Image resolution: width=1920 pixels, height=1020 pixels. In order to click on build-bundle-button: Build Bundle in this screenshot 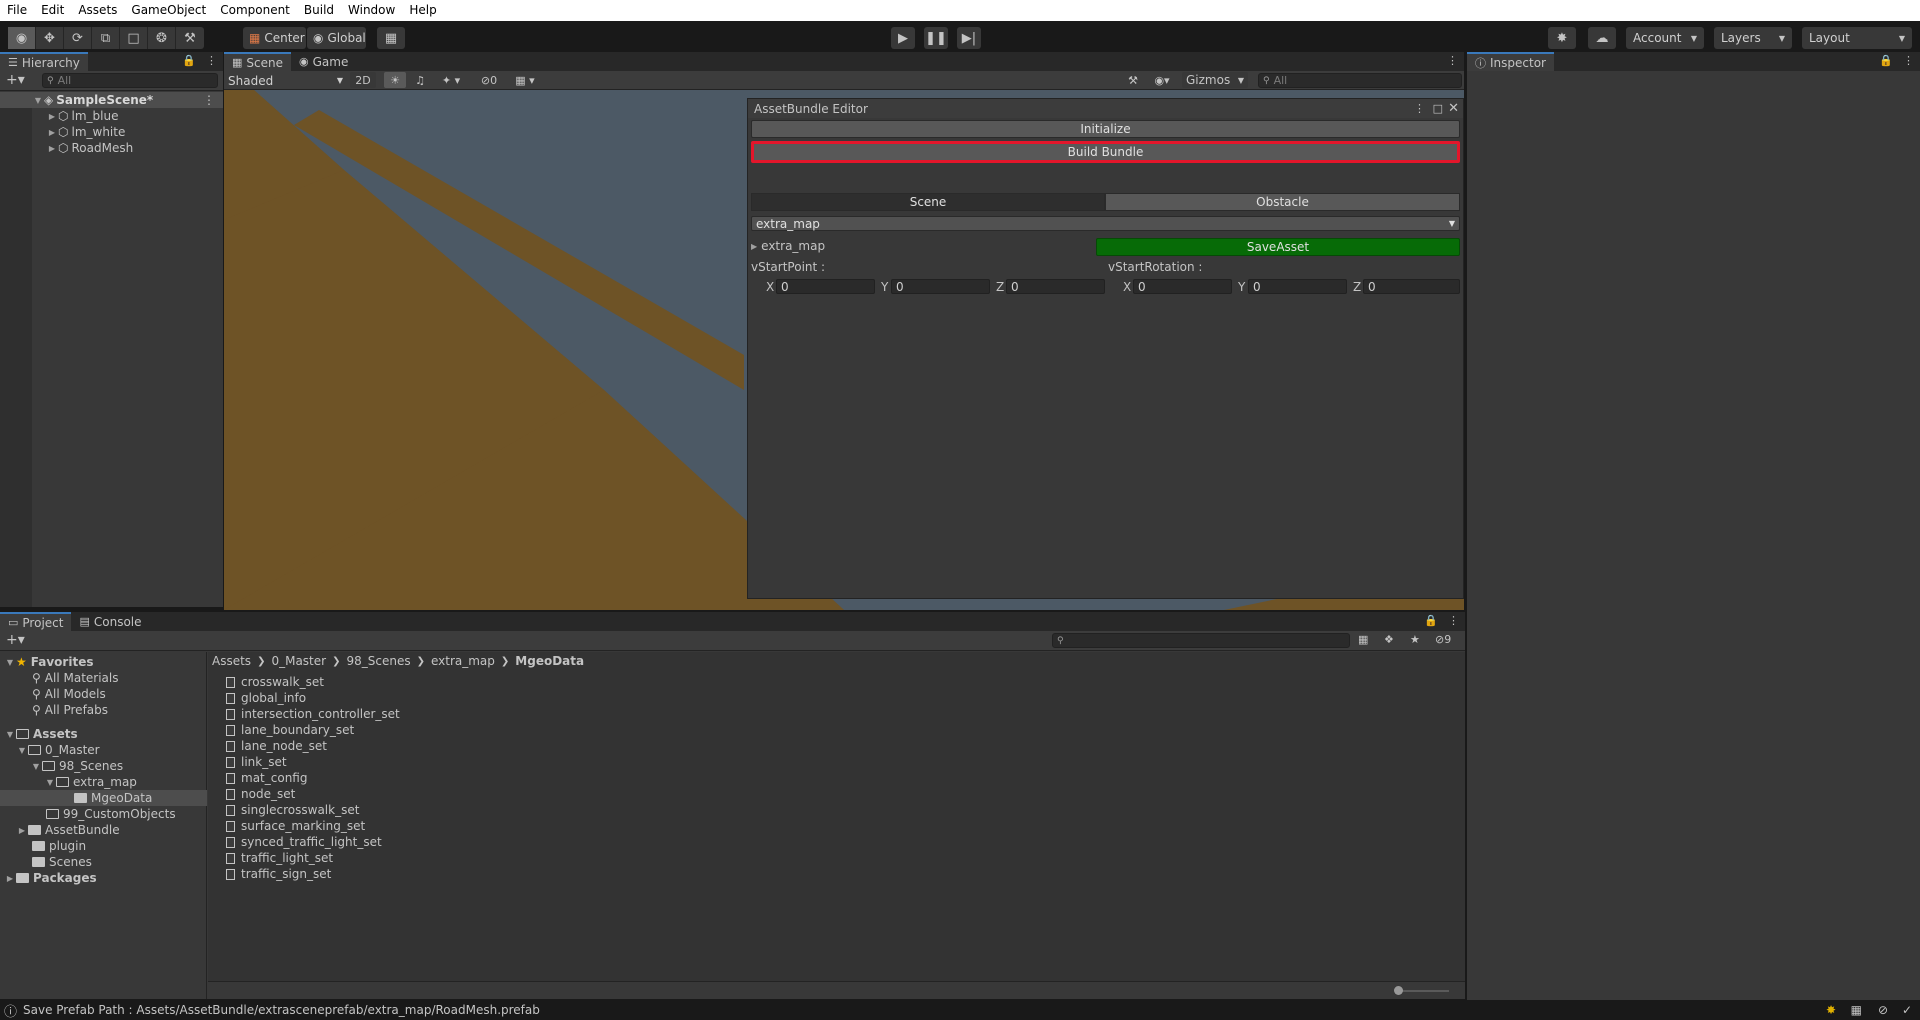, I will do `click(1105, 152)`.